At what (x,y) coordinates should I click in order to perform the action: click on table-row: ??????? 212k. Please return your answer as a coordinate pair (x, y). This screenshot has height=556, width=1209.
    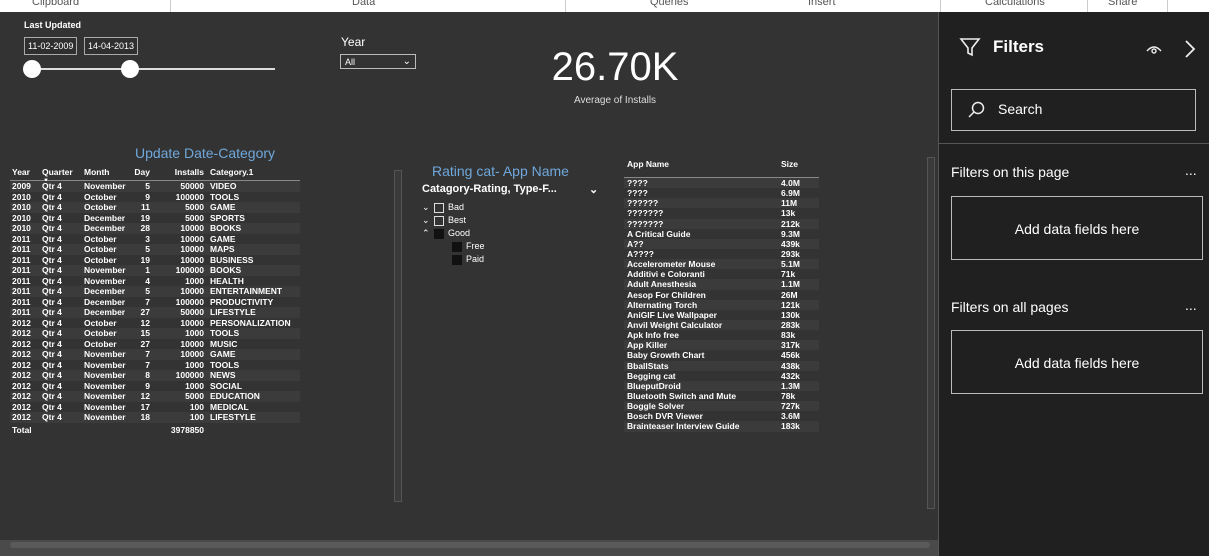
    Looking at the image, I should click on (721, 223).